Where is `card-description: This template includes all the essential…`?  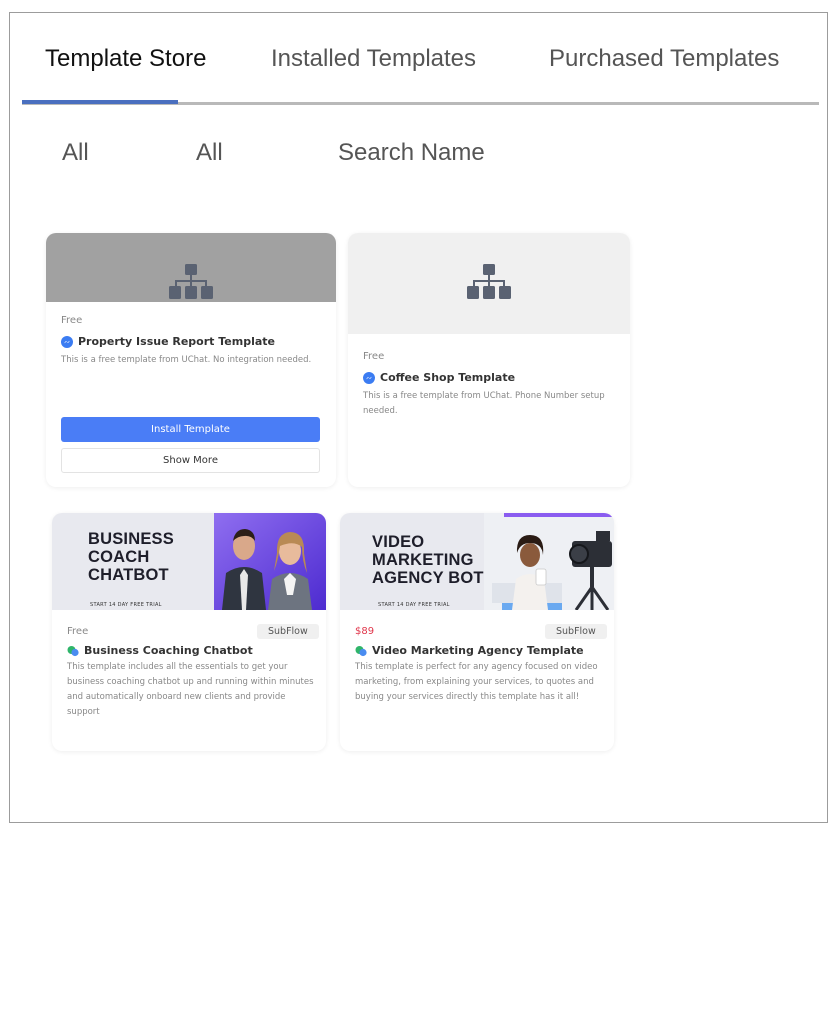
card-description: This template includes all the essential… is located at coordinates (190, 689).